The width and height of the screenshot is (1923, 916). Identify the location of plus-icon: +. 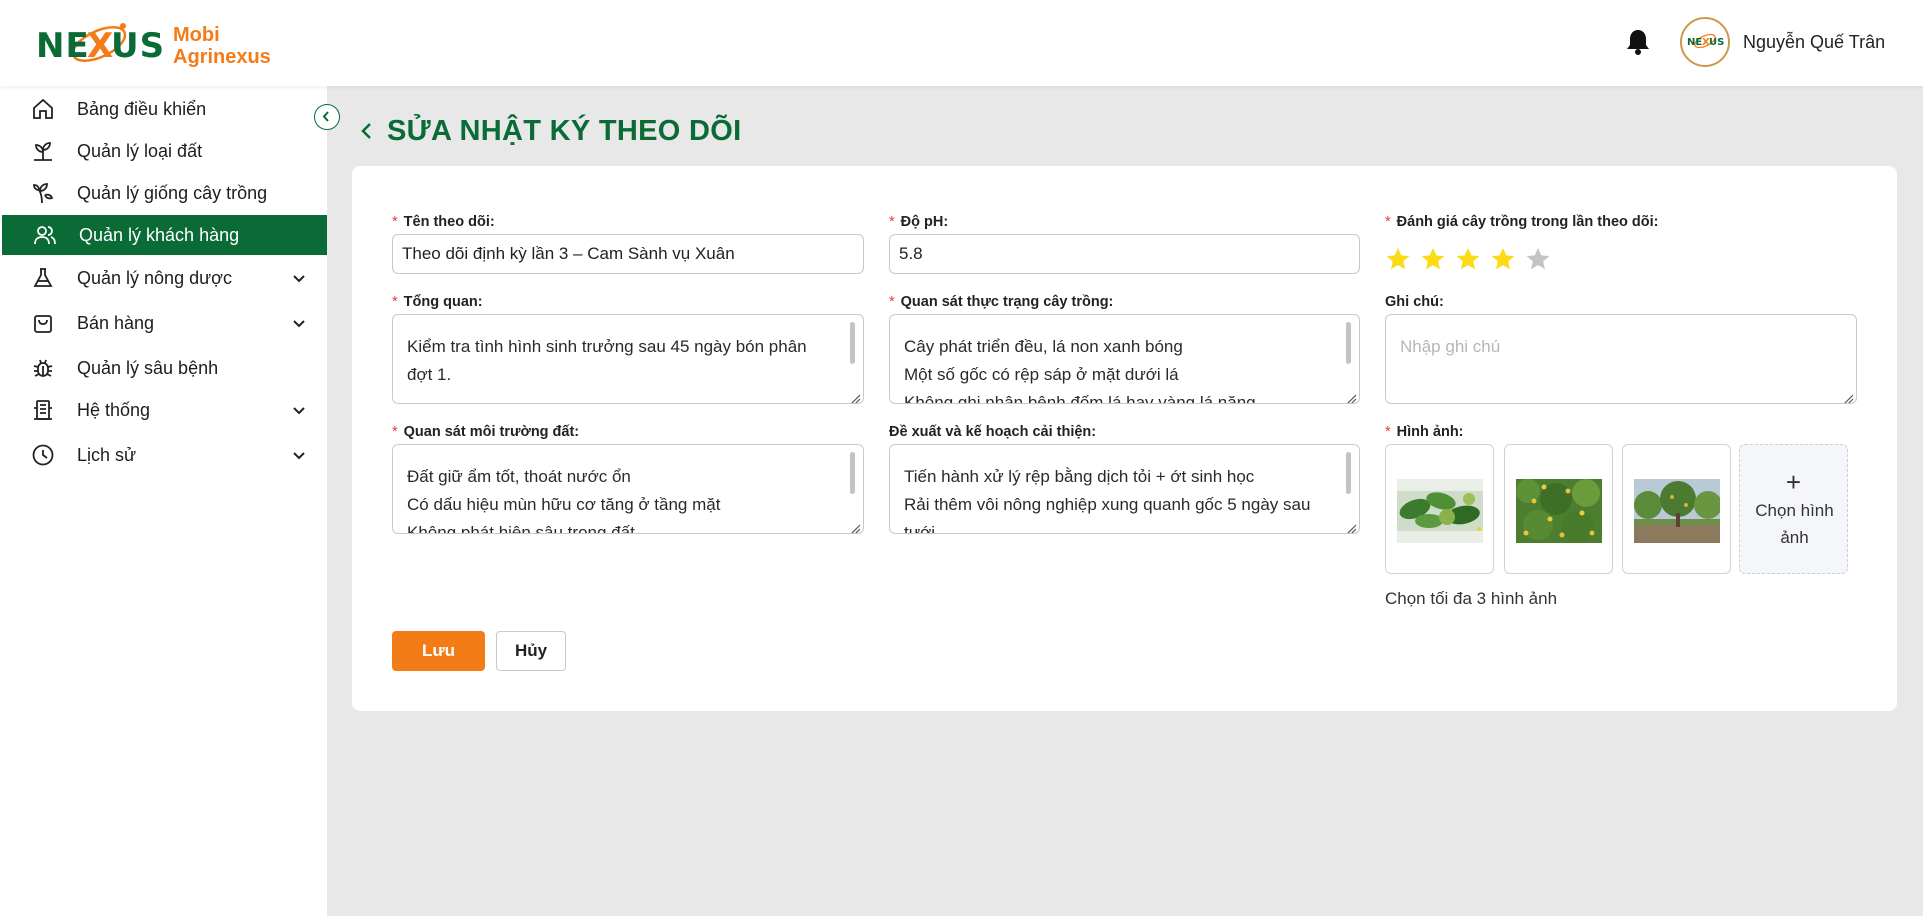
(1793, 482).